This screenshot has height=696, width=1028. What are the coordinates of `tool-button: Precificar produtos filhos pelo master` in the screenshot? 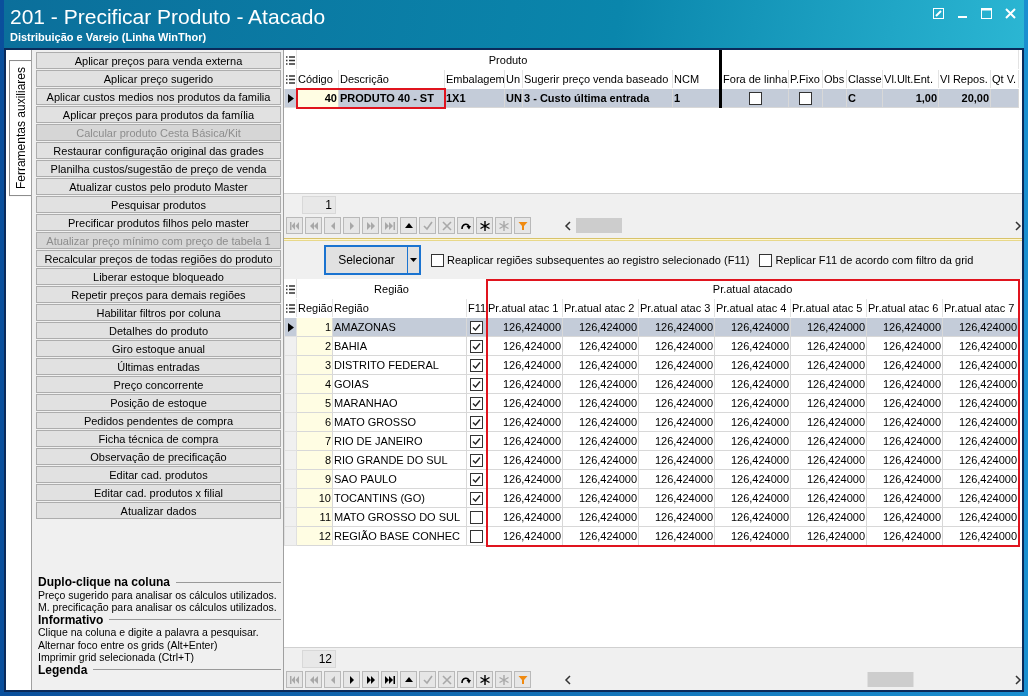 It's located at (158, 222).